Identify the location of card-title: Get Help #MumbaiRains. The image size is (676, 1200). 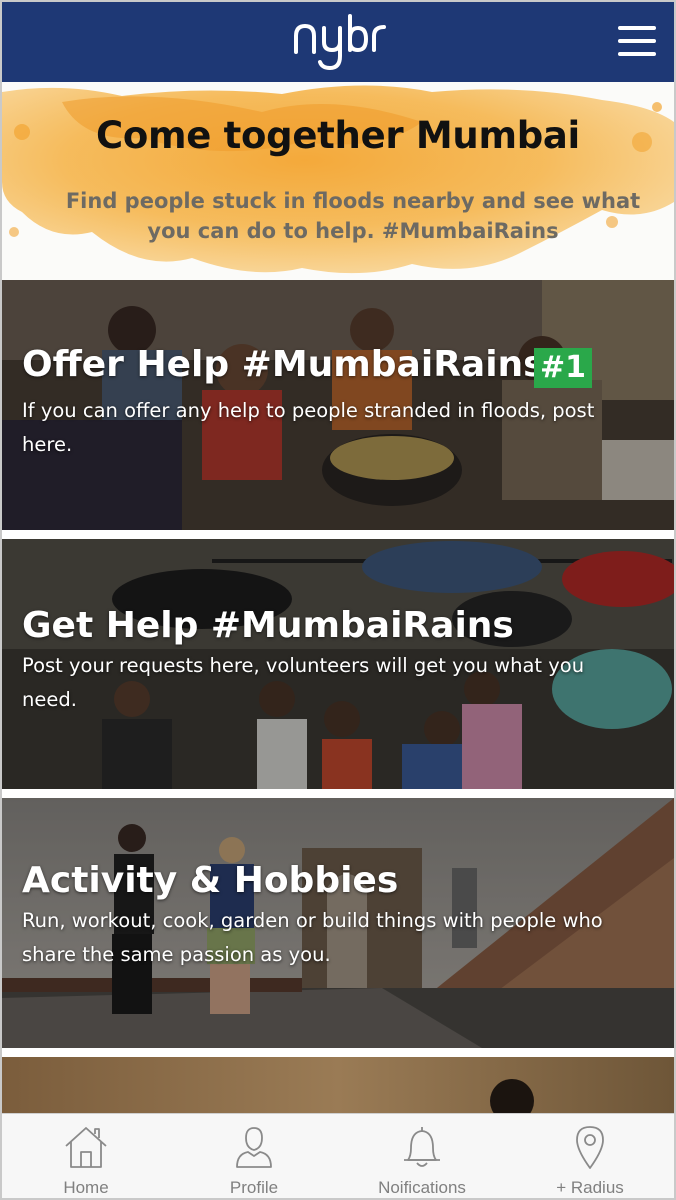
(268, 625).